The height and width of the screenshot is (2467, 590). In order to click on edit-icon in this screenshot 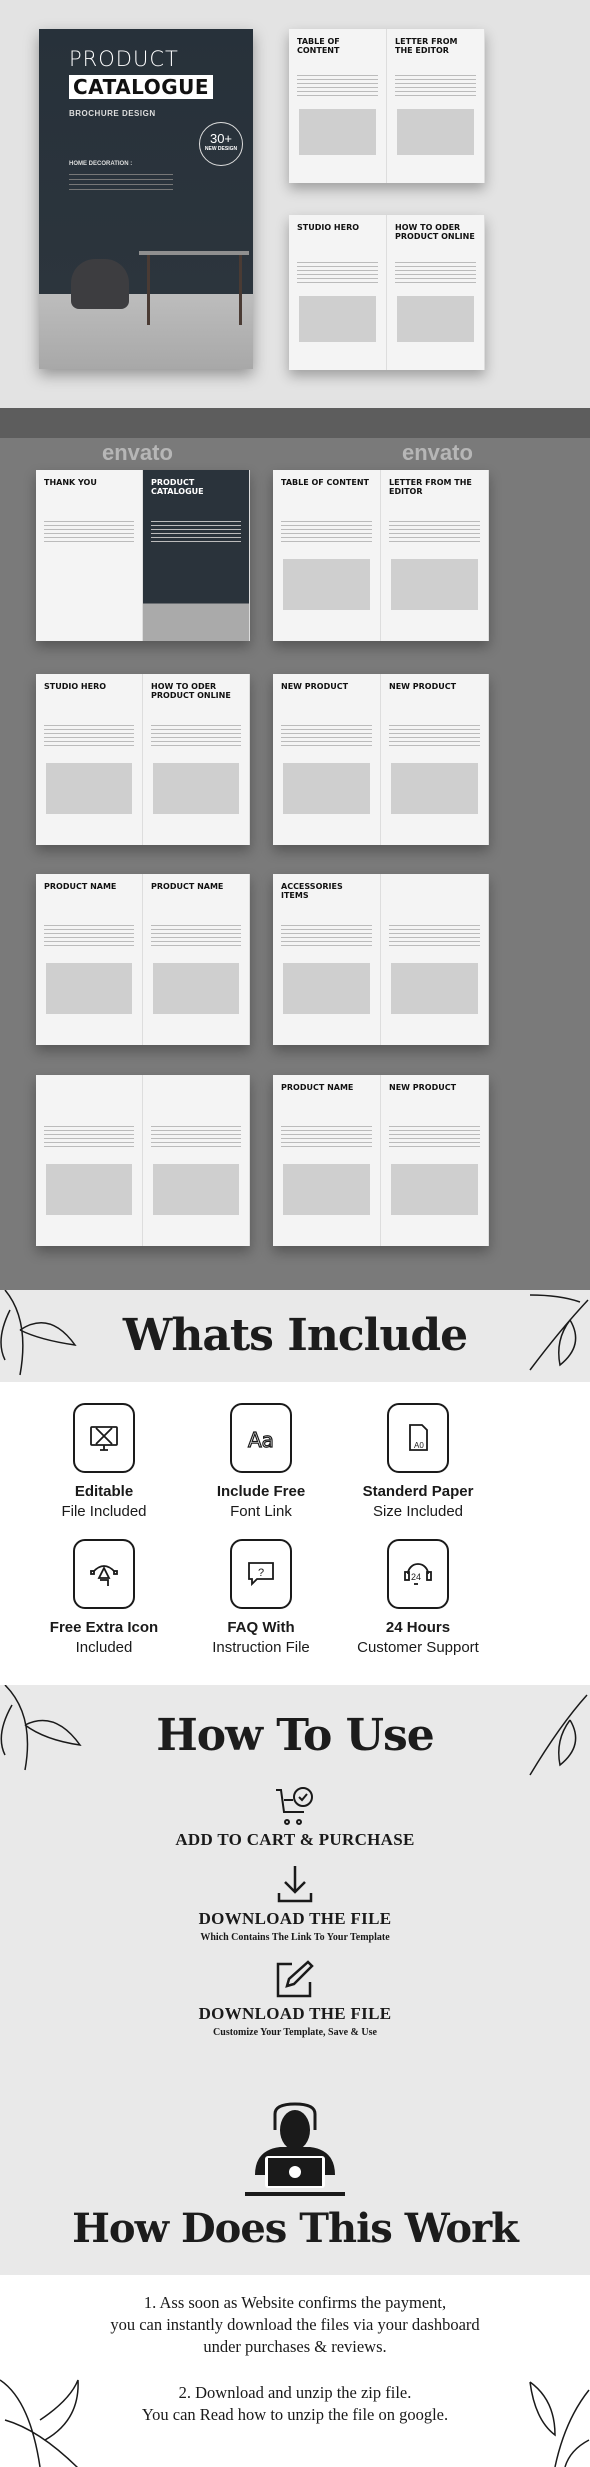, I will do `click(295, 1979)`.